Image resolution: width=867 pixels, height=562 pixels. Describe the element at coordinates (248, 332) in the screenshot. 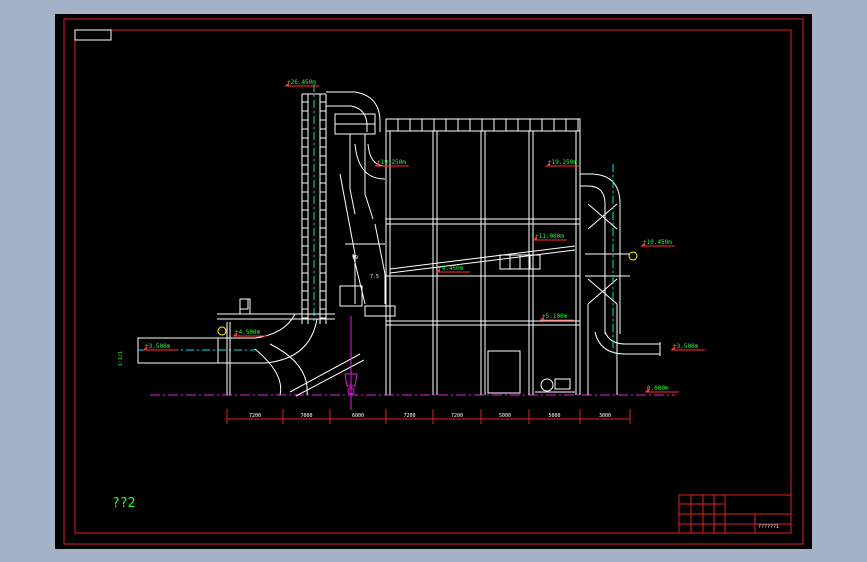

I see `elev-platform-left: +4.500m` at that location.